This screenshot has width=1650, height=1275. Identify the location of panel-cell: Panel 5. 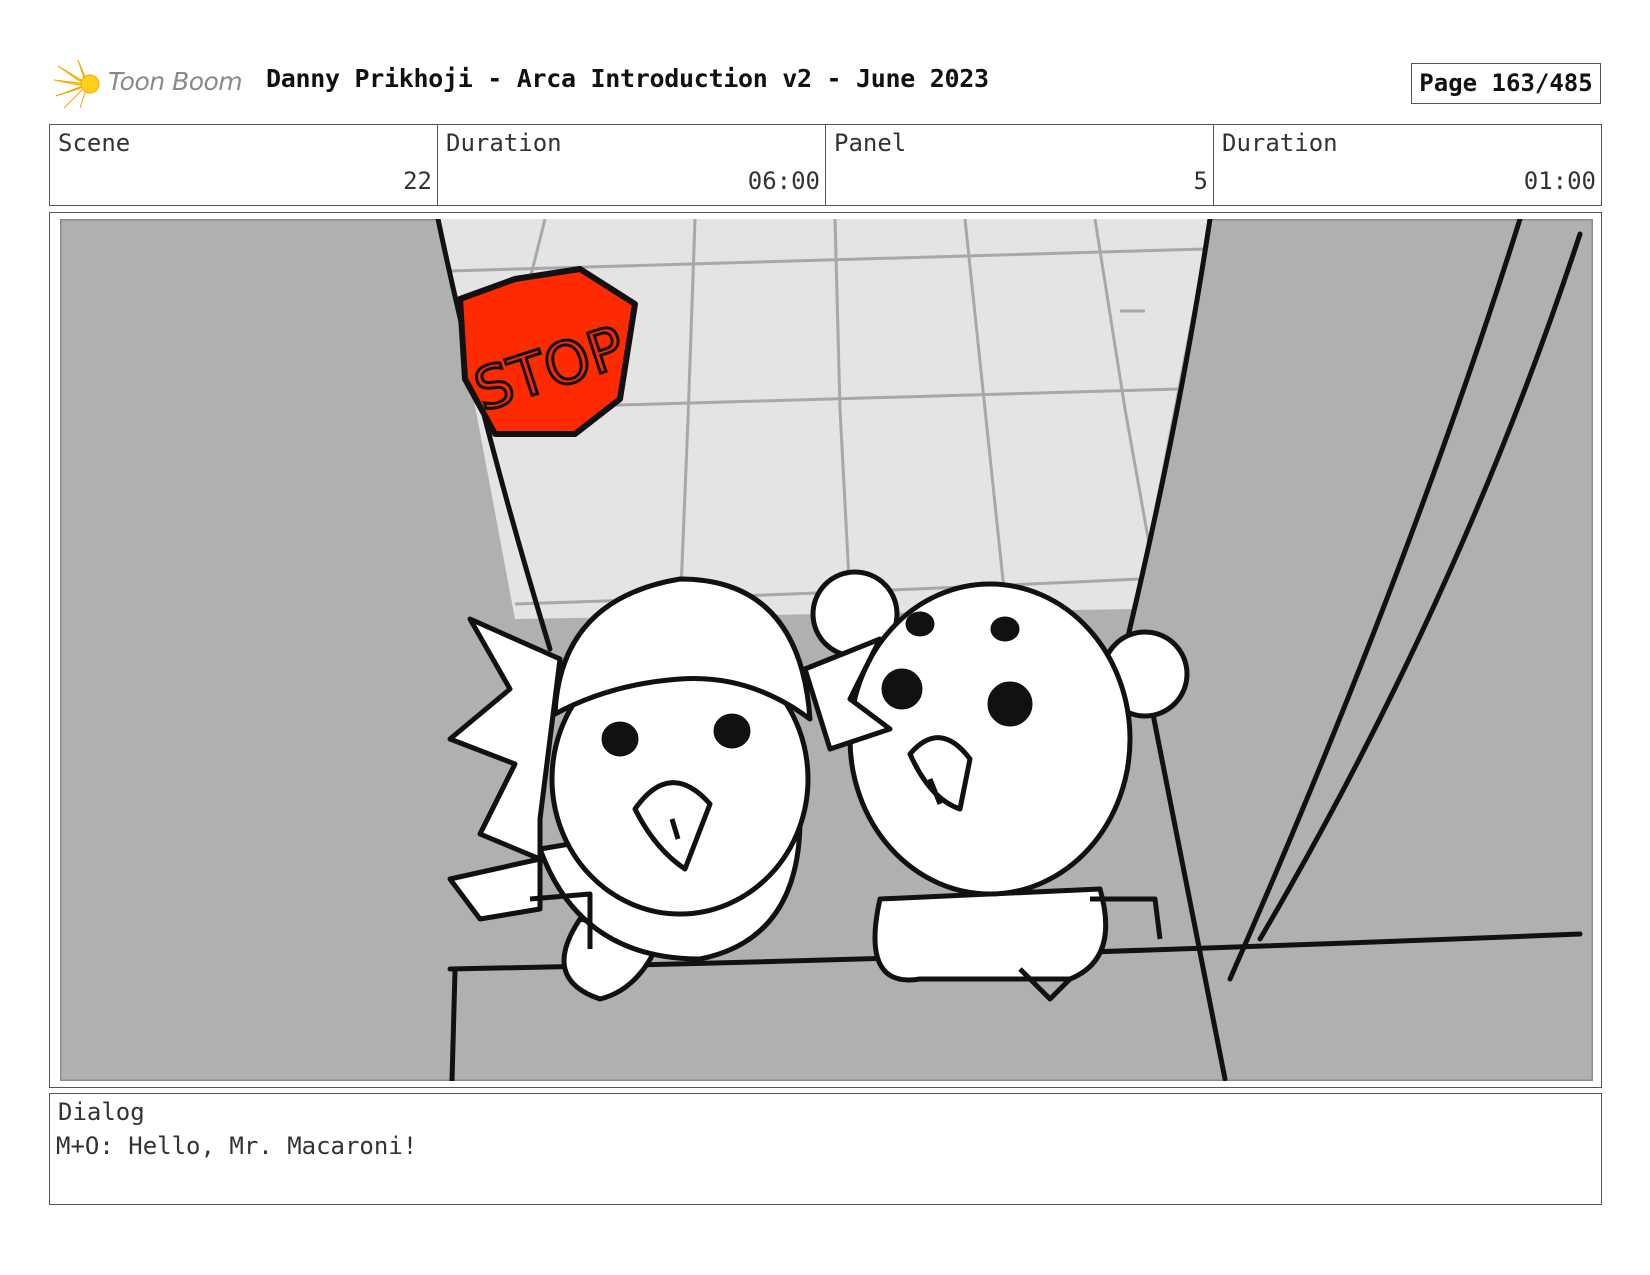
(1020, 165).